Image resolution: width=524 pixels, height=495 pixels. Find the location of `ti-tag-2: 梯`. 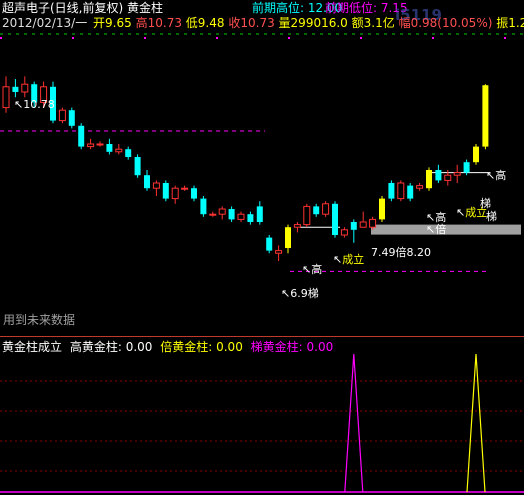

ti-tag-2: 梯 is located at coordinates (485, 203).